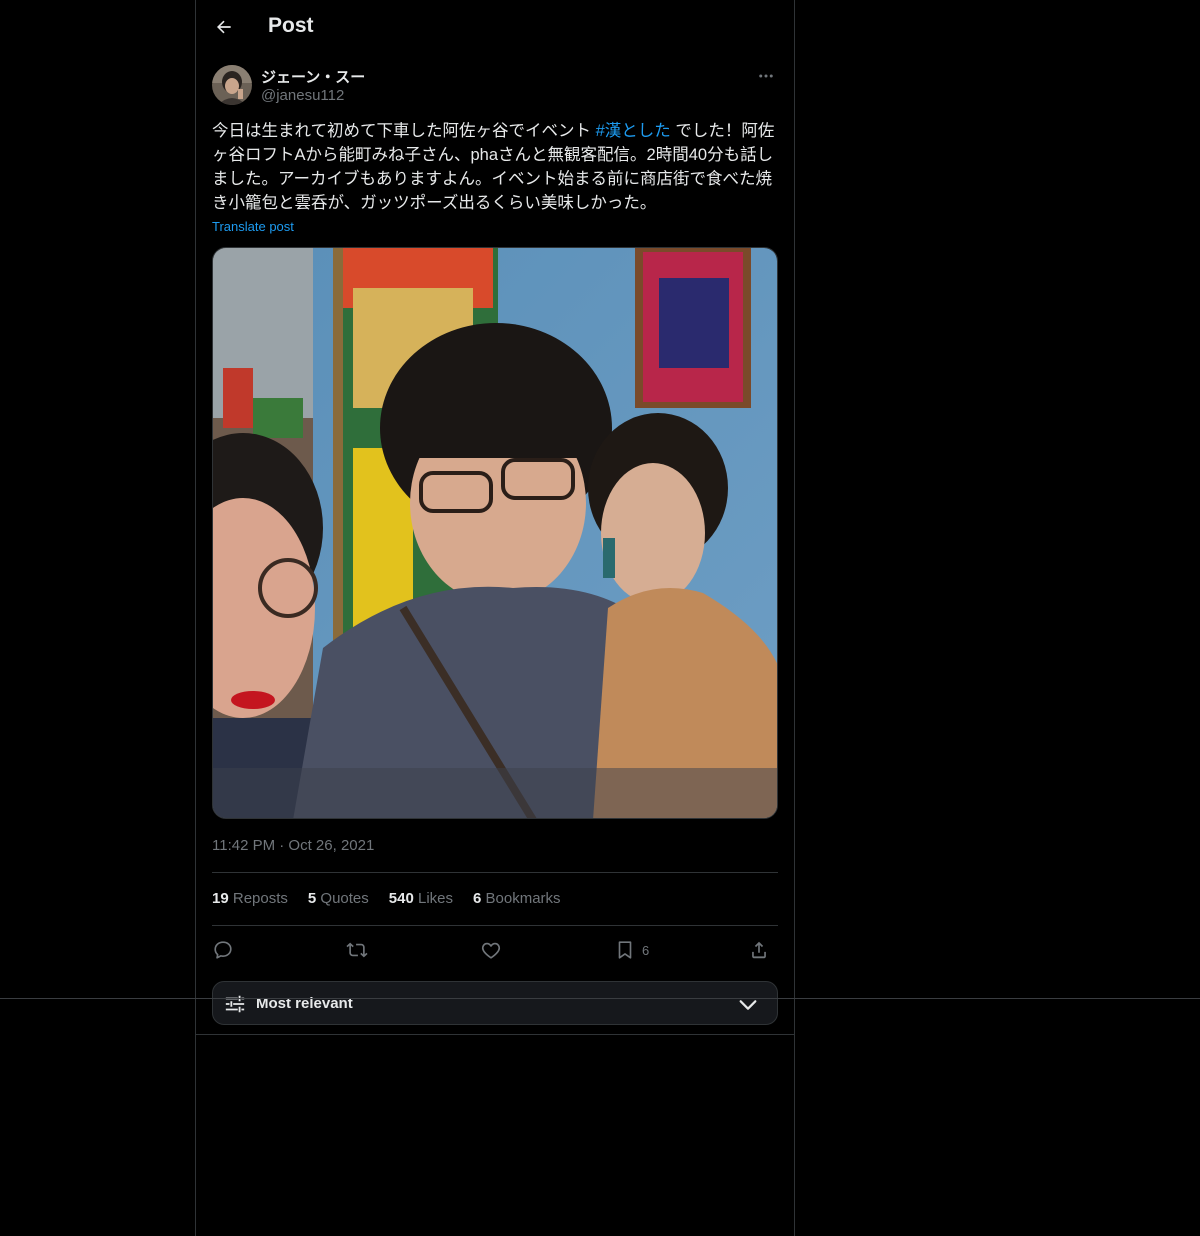  What do you see at coordinates (293, 845) in the screenshot?
I see `post-timestamp: 11:42 PM · Oct 26, 2021` at bounding box center [293, 845].